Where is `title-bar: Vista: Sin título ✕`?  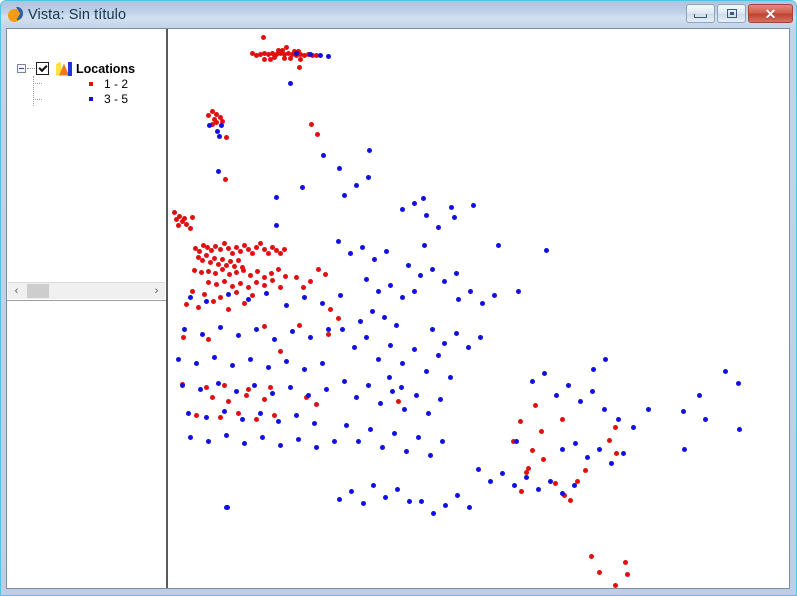 title-bar: Vista: Sin título ✕ is located at coordinates (398, 14).